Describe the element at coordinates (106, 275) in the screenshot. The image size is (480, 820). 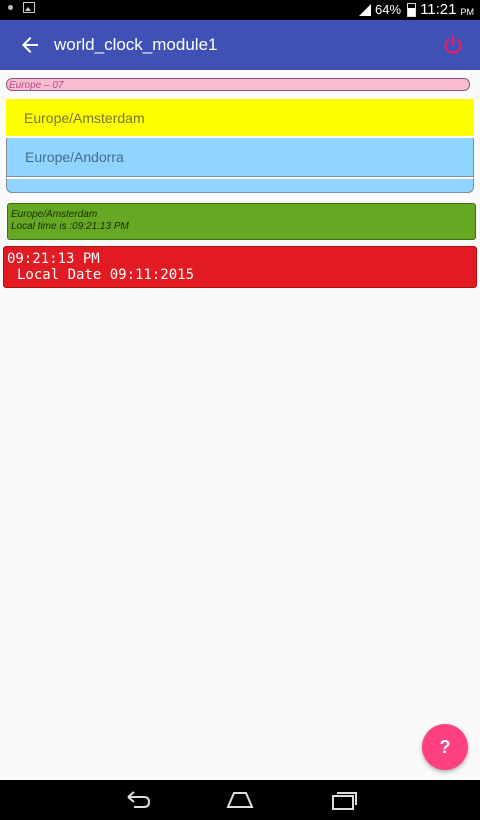
I see `clock-date: Local Date 09:11:2015` at that location.